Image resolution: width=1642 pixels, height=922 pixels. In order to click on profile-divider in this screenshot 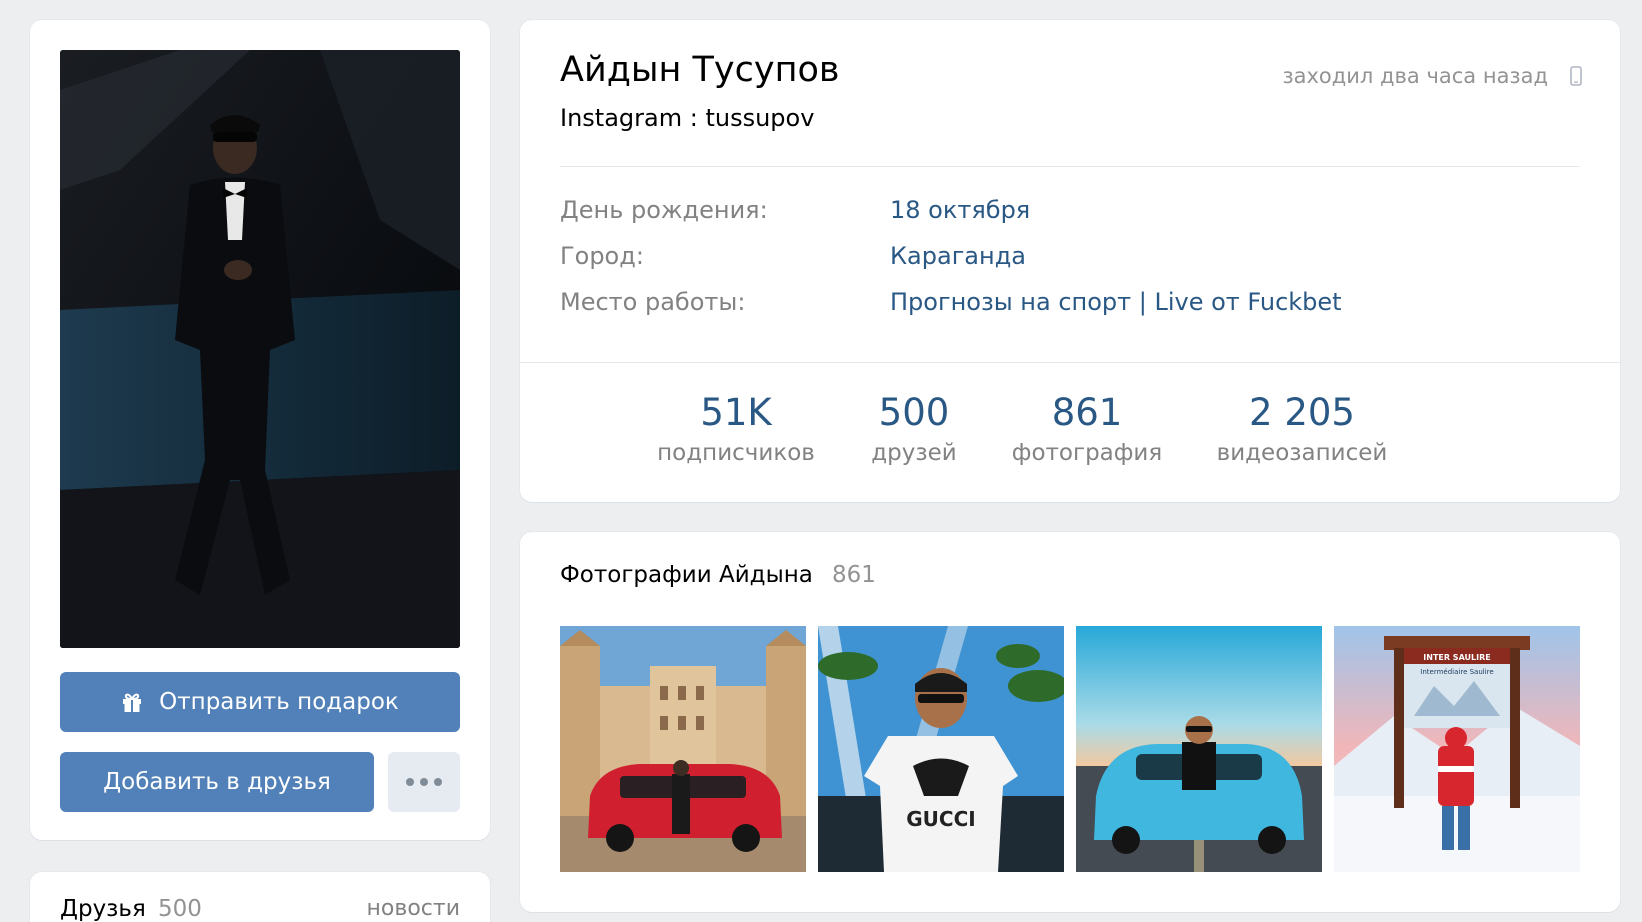, I will do `click(1070, 166)`.